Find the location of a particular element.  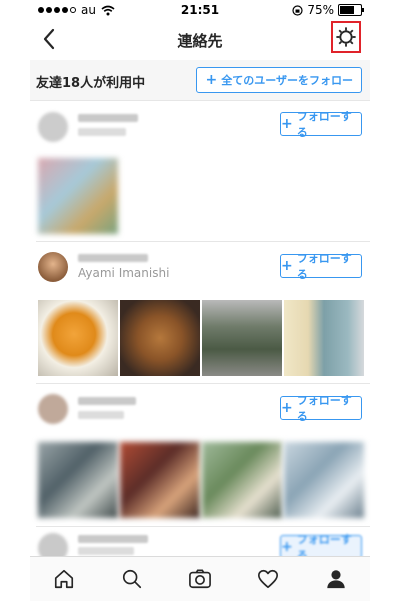

tab-search is located at coordinates (132, 579).